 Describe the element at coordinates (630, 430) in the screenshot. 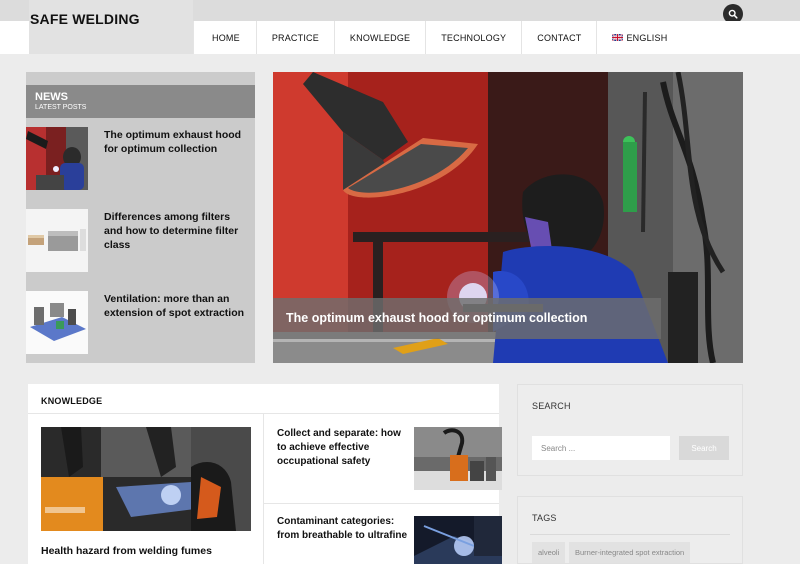

I see `search-widget: SEARCH Search` at that location.